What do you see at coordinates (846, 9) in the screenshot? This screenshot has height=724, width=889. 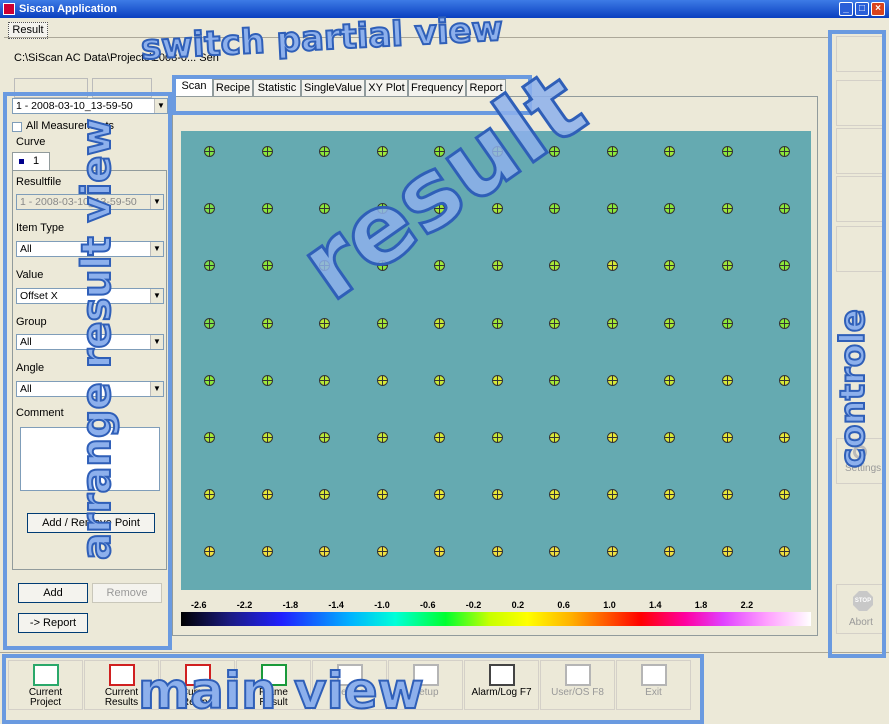 I see `minimize-button: _` at bounding box center [846, 9].